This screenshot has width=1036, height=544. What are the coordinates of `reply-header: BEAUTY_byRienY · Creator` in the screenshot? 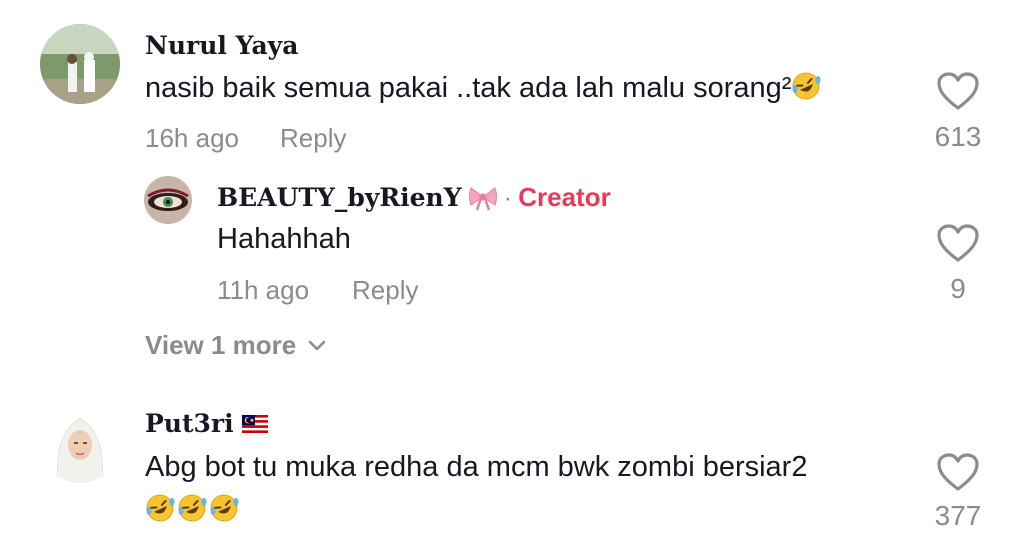 It's located at (414, 197).